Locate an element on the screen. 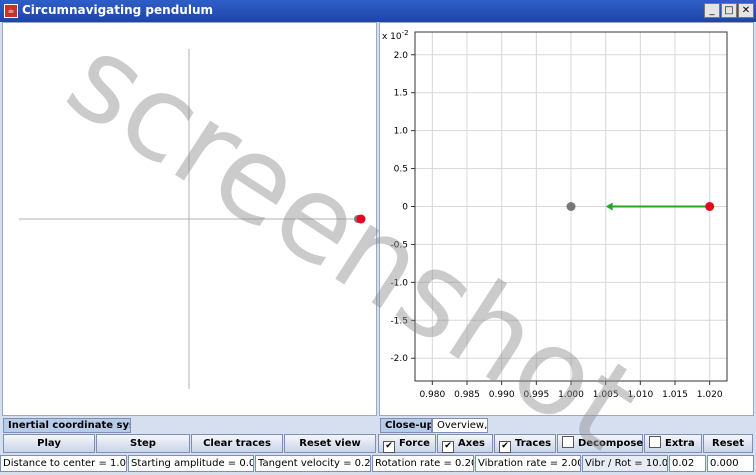 The width and height of the screenshot is (756, 475). y-tick-label: 1.0 is located at coordinates (401, 132).